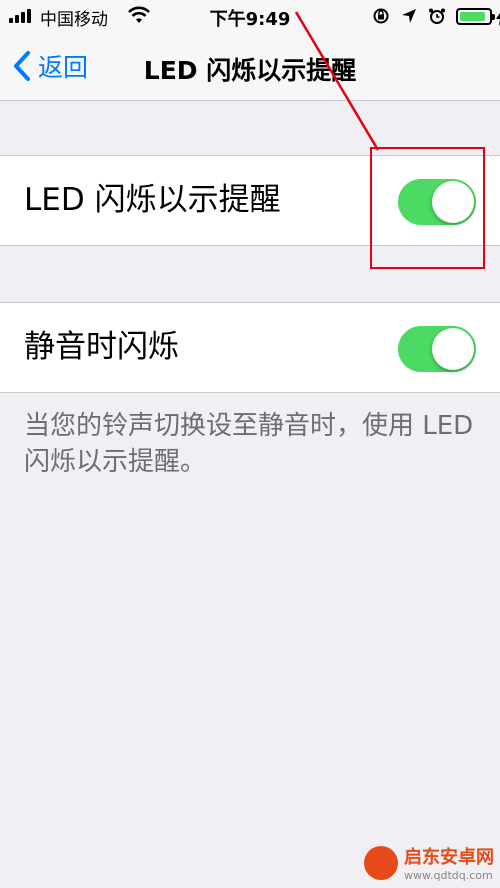  What do you see at coordinates (427, 208) in the screenshot?
I see `annotation-highlight-box` at bounding box center [427, 208].